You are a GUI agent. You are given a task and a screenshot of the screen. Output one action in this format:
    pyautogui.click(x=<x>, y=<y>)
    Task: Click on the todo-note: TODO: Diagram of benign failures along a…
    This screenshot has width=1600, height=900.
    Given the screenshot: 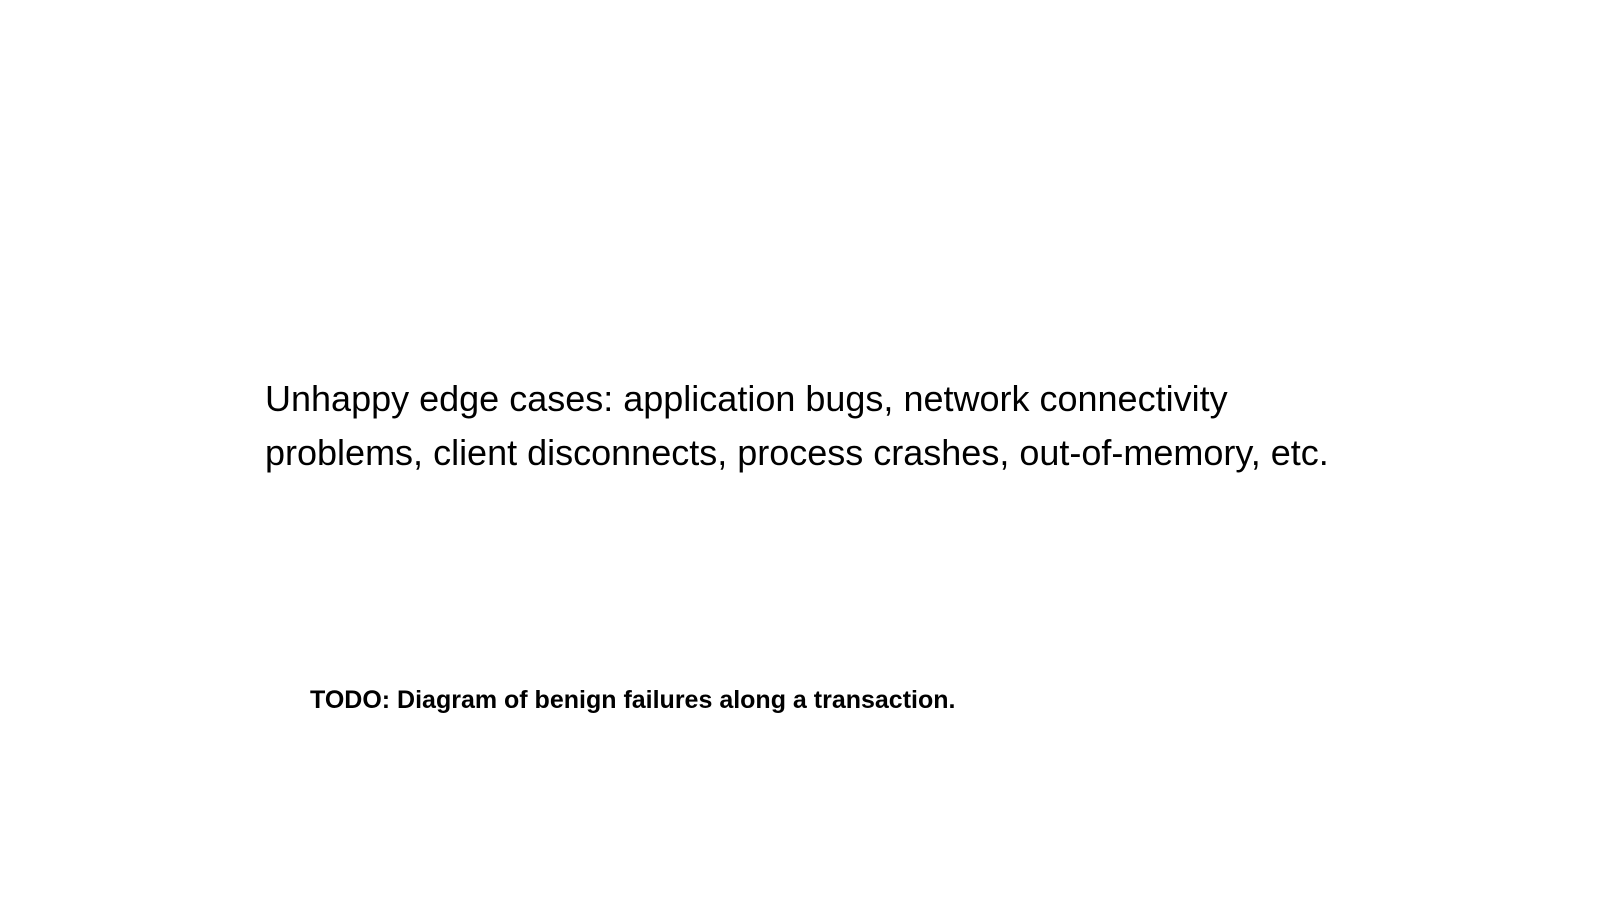 What is the action you would take?
    pyautogui.click(x=633, y=700)
    